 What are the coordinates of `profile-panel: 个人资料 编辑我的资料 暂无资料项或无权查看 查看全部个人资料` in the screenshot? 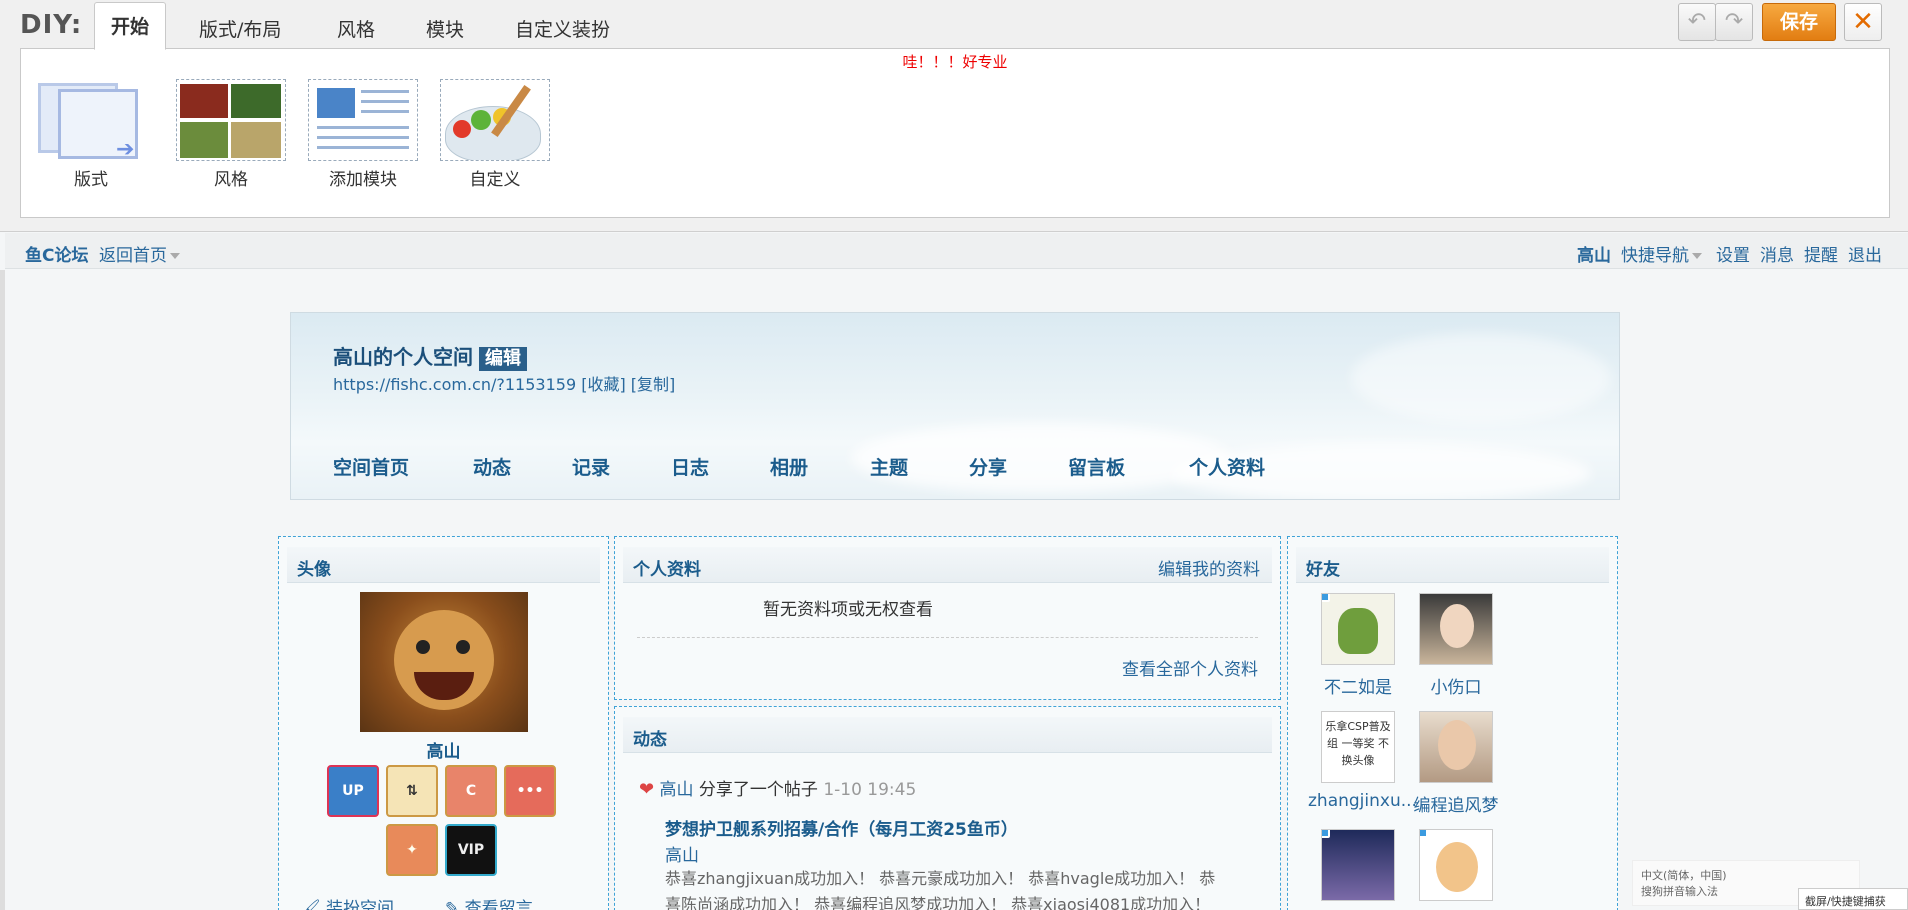 It's located at (947, 618).